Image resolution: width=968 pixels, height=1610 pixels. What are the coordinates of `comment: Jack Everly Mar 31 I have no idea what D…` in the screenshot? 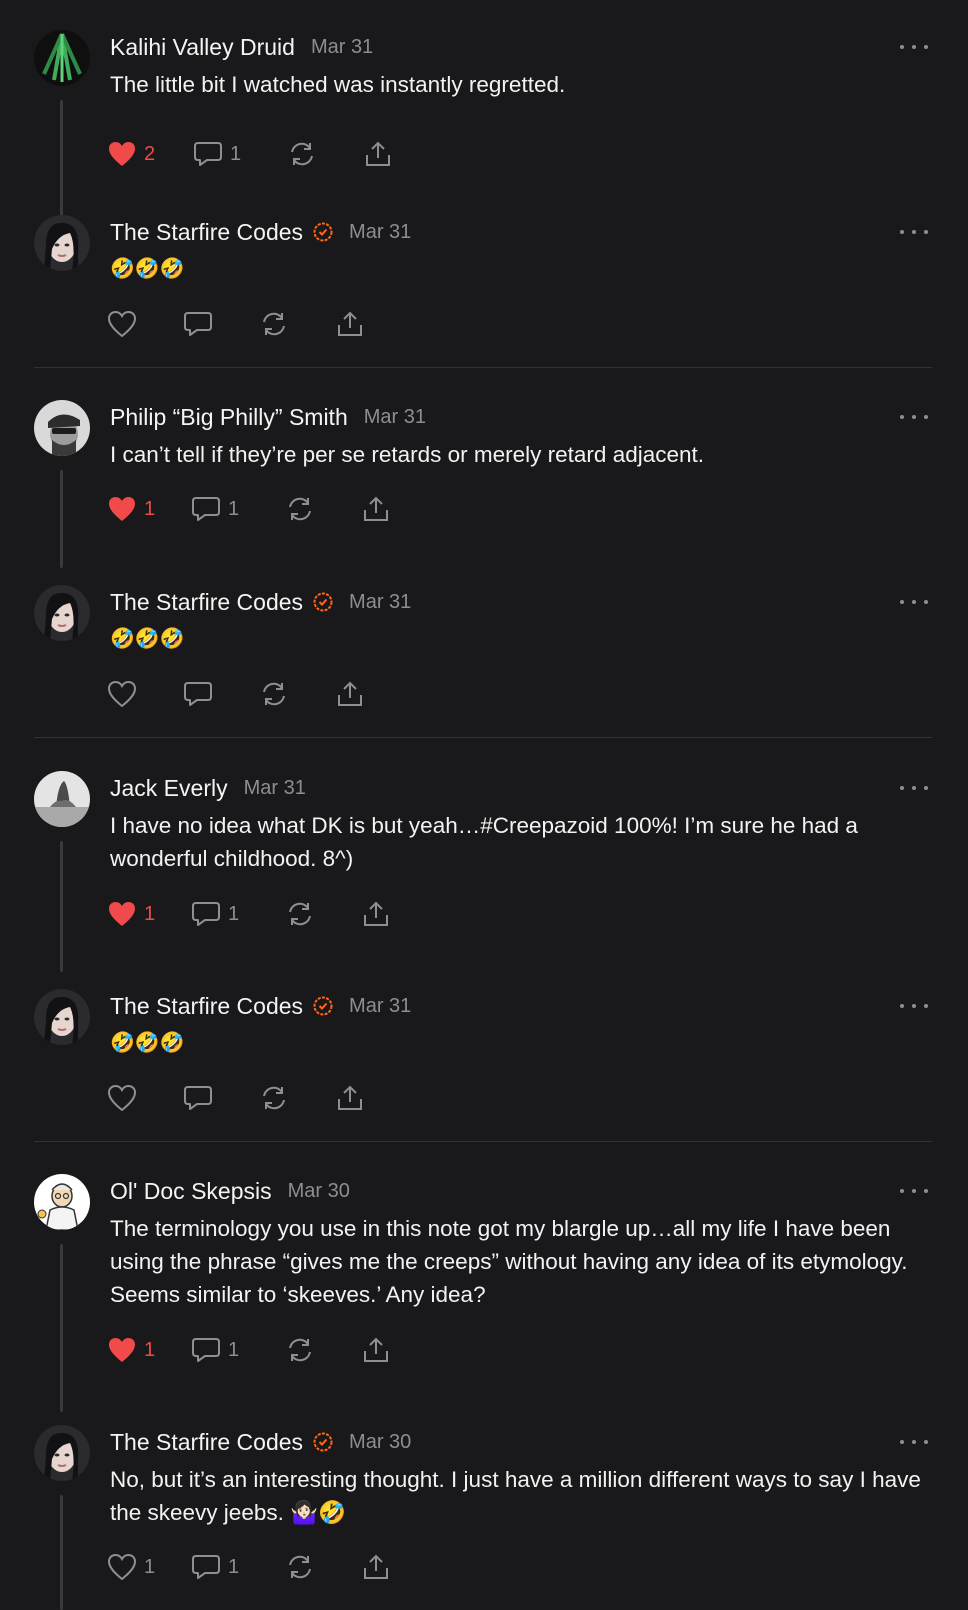 It's located at (484, 873).